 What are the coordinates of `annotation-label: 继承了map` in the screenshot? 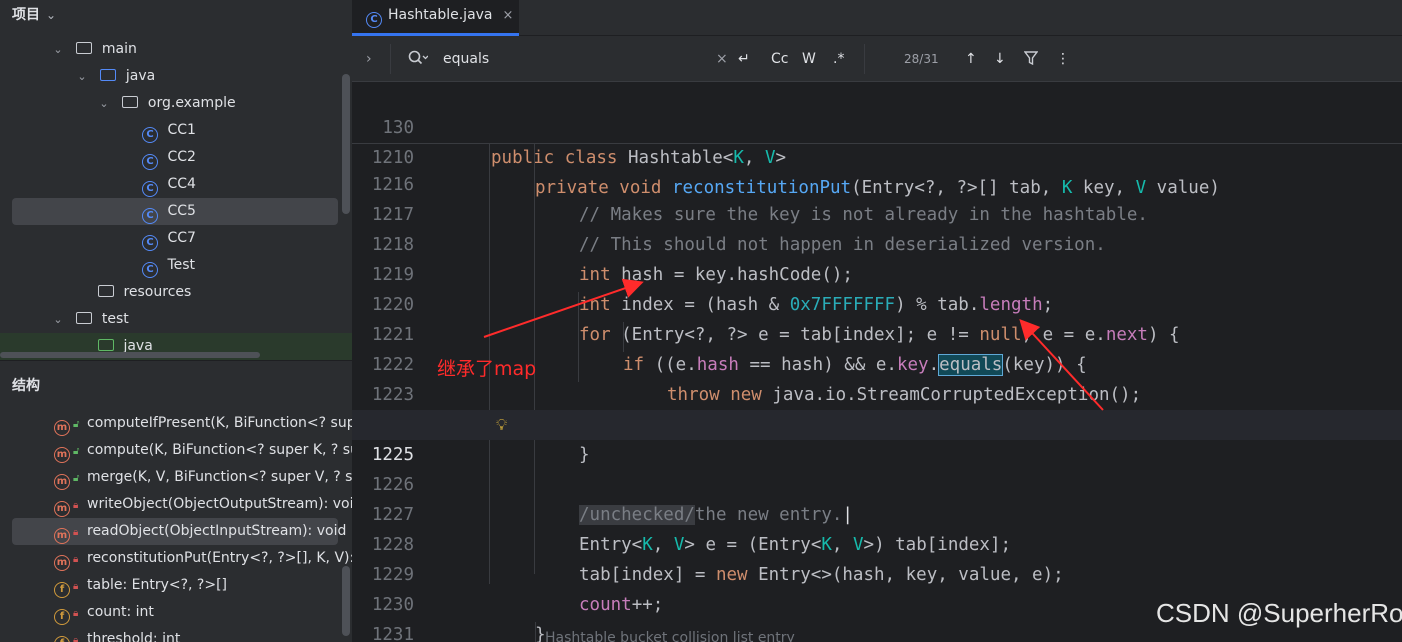 It's located at (487, 369).